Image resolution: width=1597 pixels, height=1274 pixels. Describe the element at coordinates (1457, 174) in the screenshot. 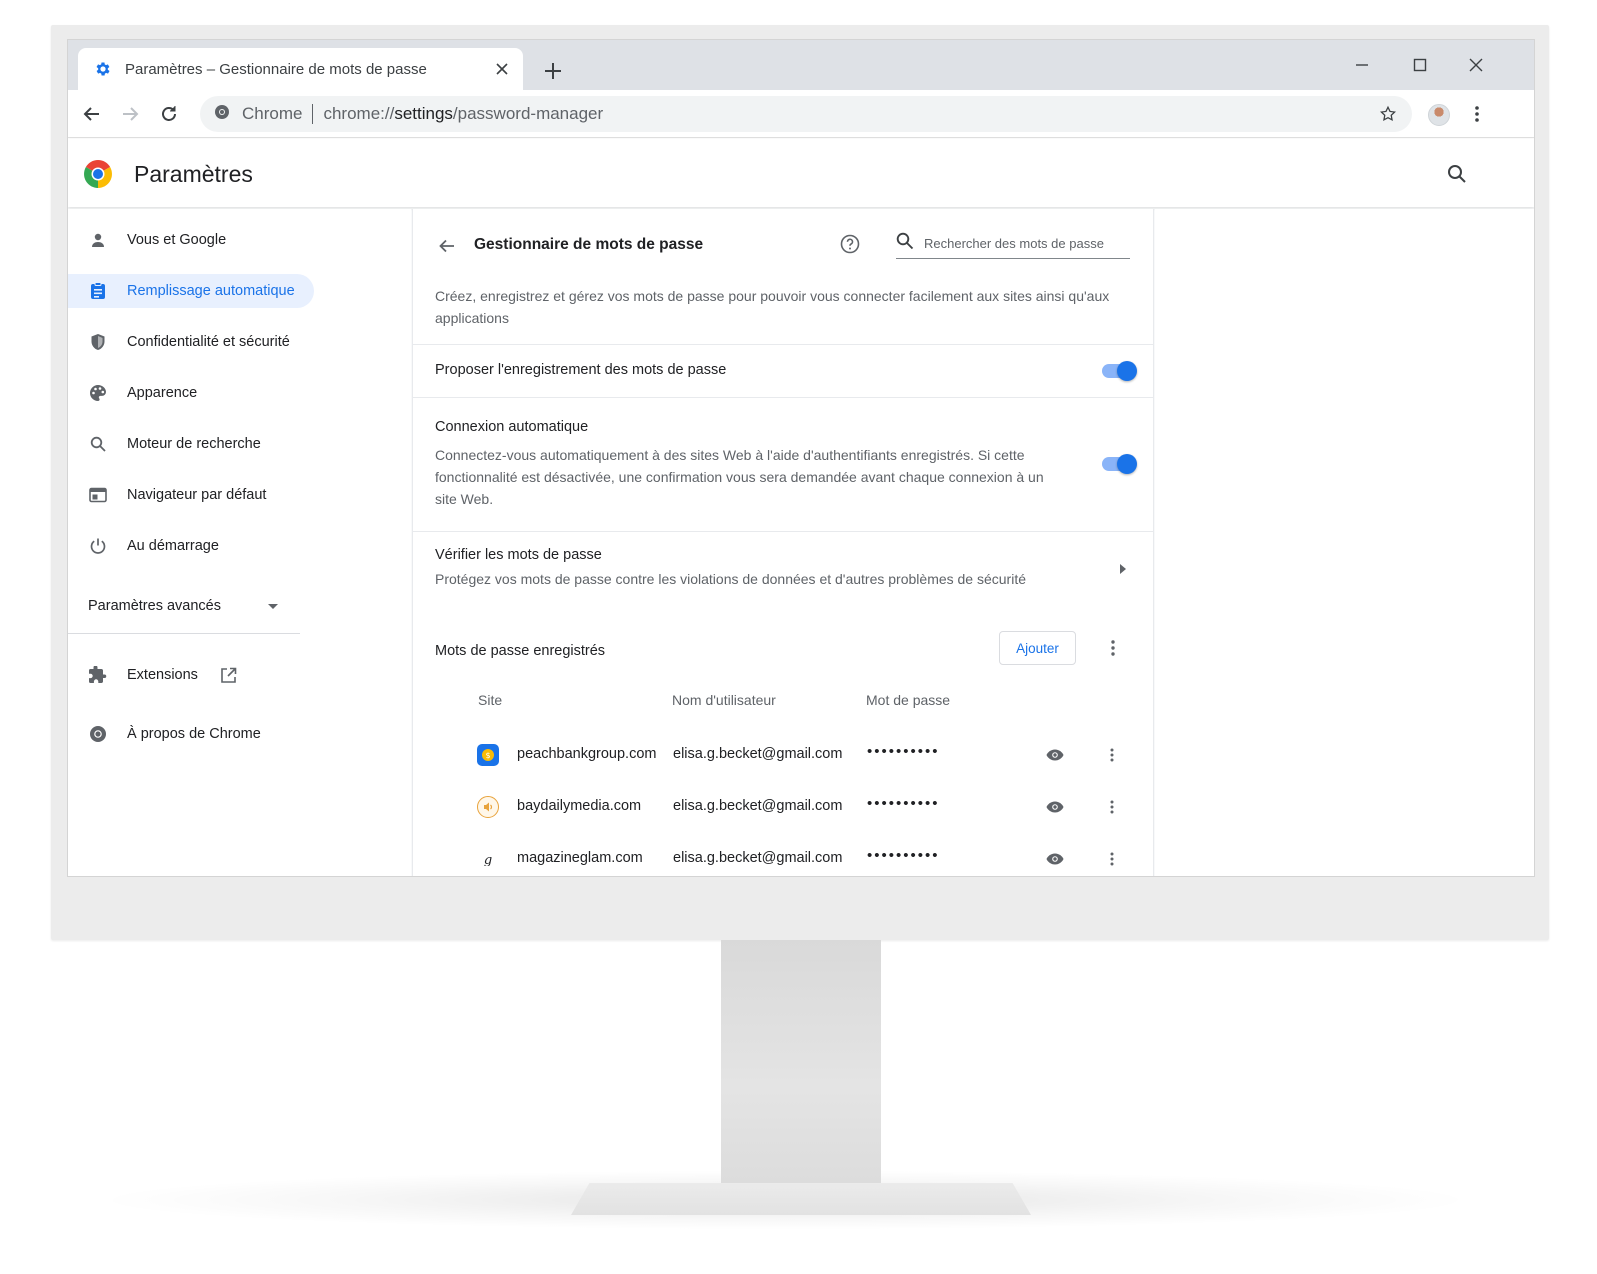

I see `settings-search-icon` at that location.